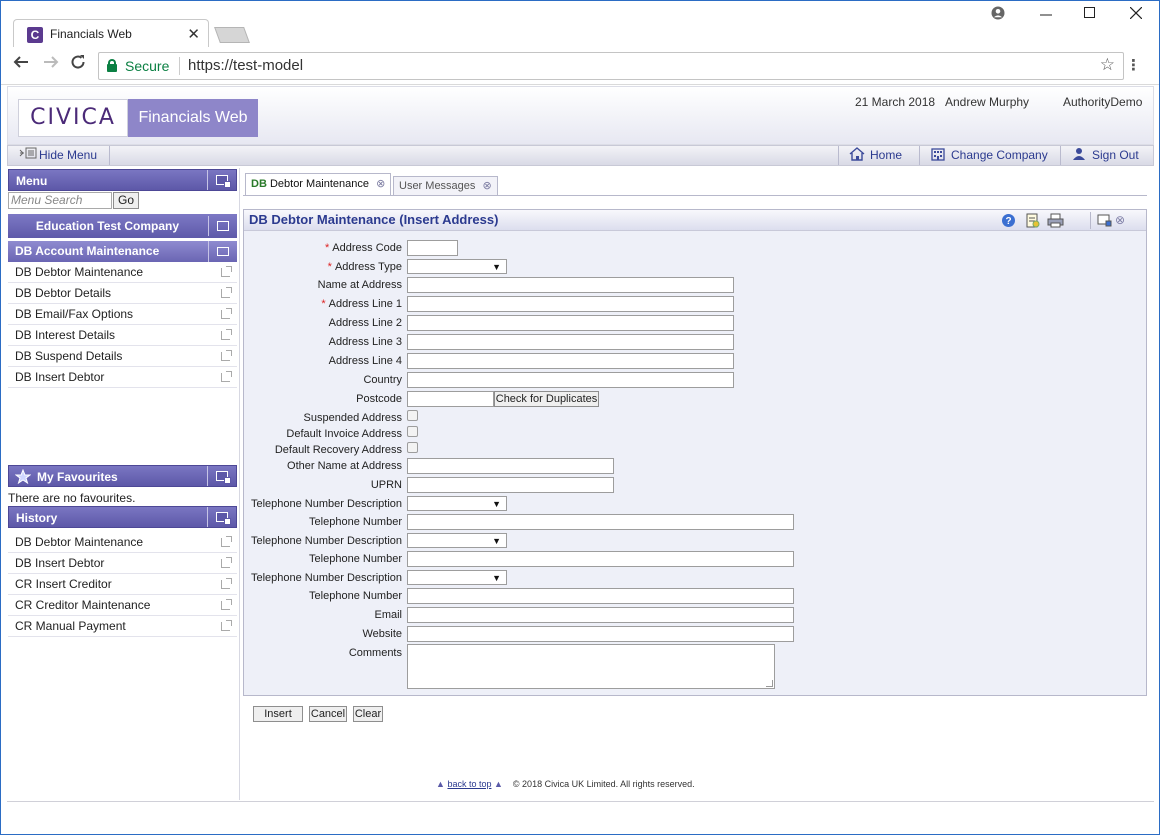  What do you see at coordinates (1122, 220) in the screenshot?
I see `close-panel-icon: ⊗` at bounding box center [1122, 220].